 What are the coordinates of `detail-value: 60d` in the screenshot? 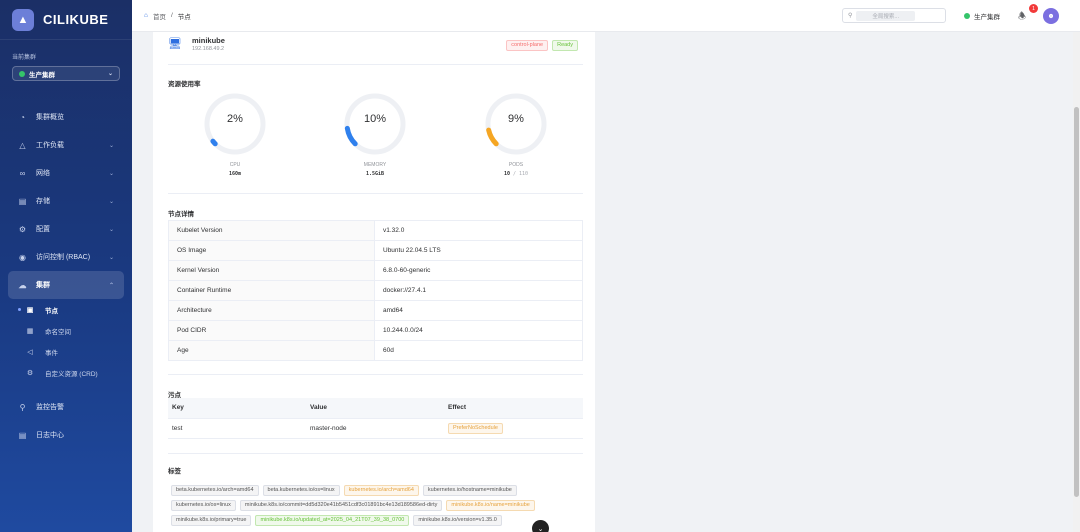 It's located at (478, 350).